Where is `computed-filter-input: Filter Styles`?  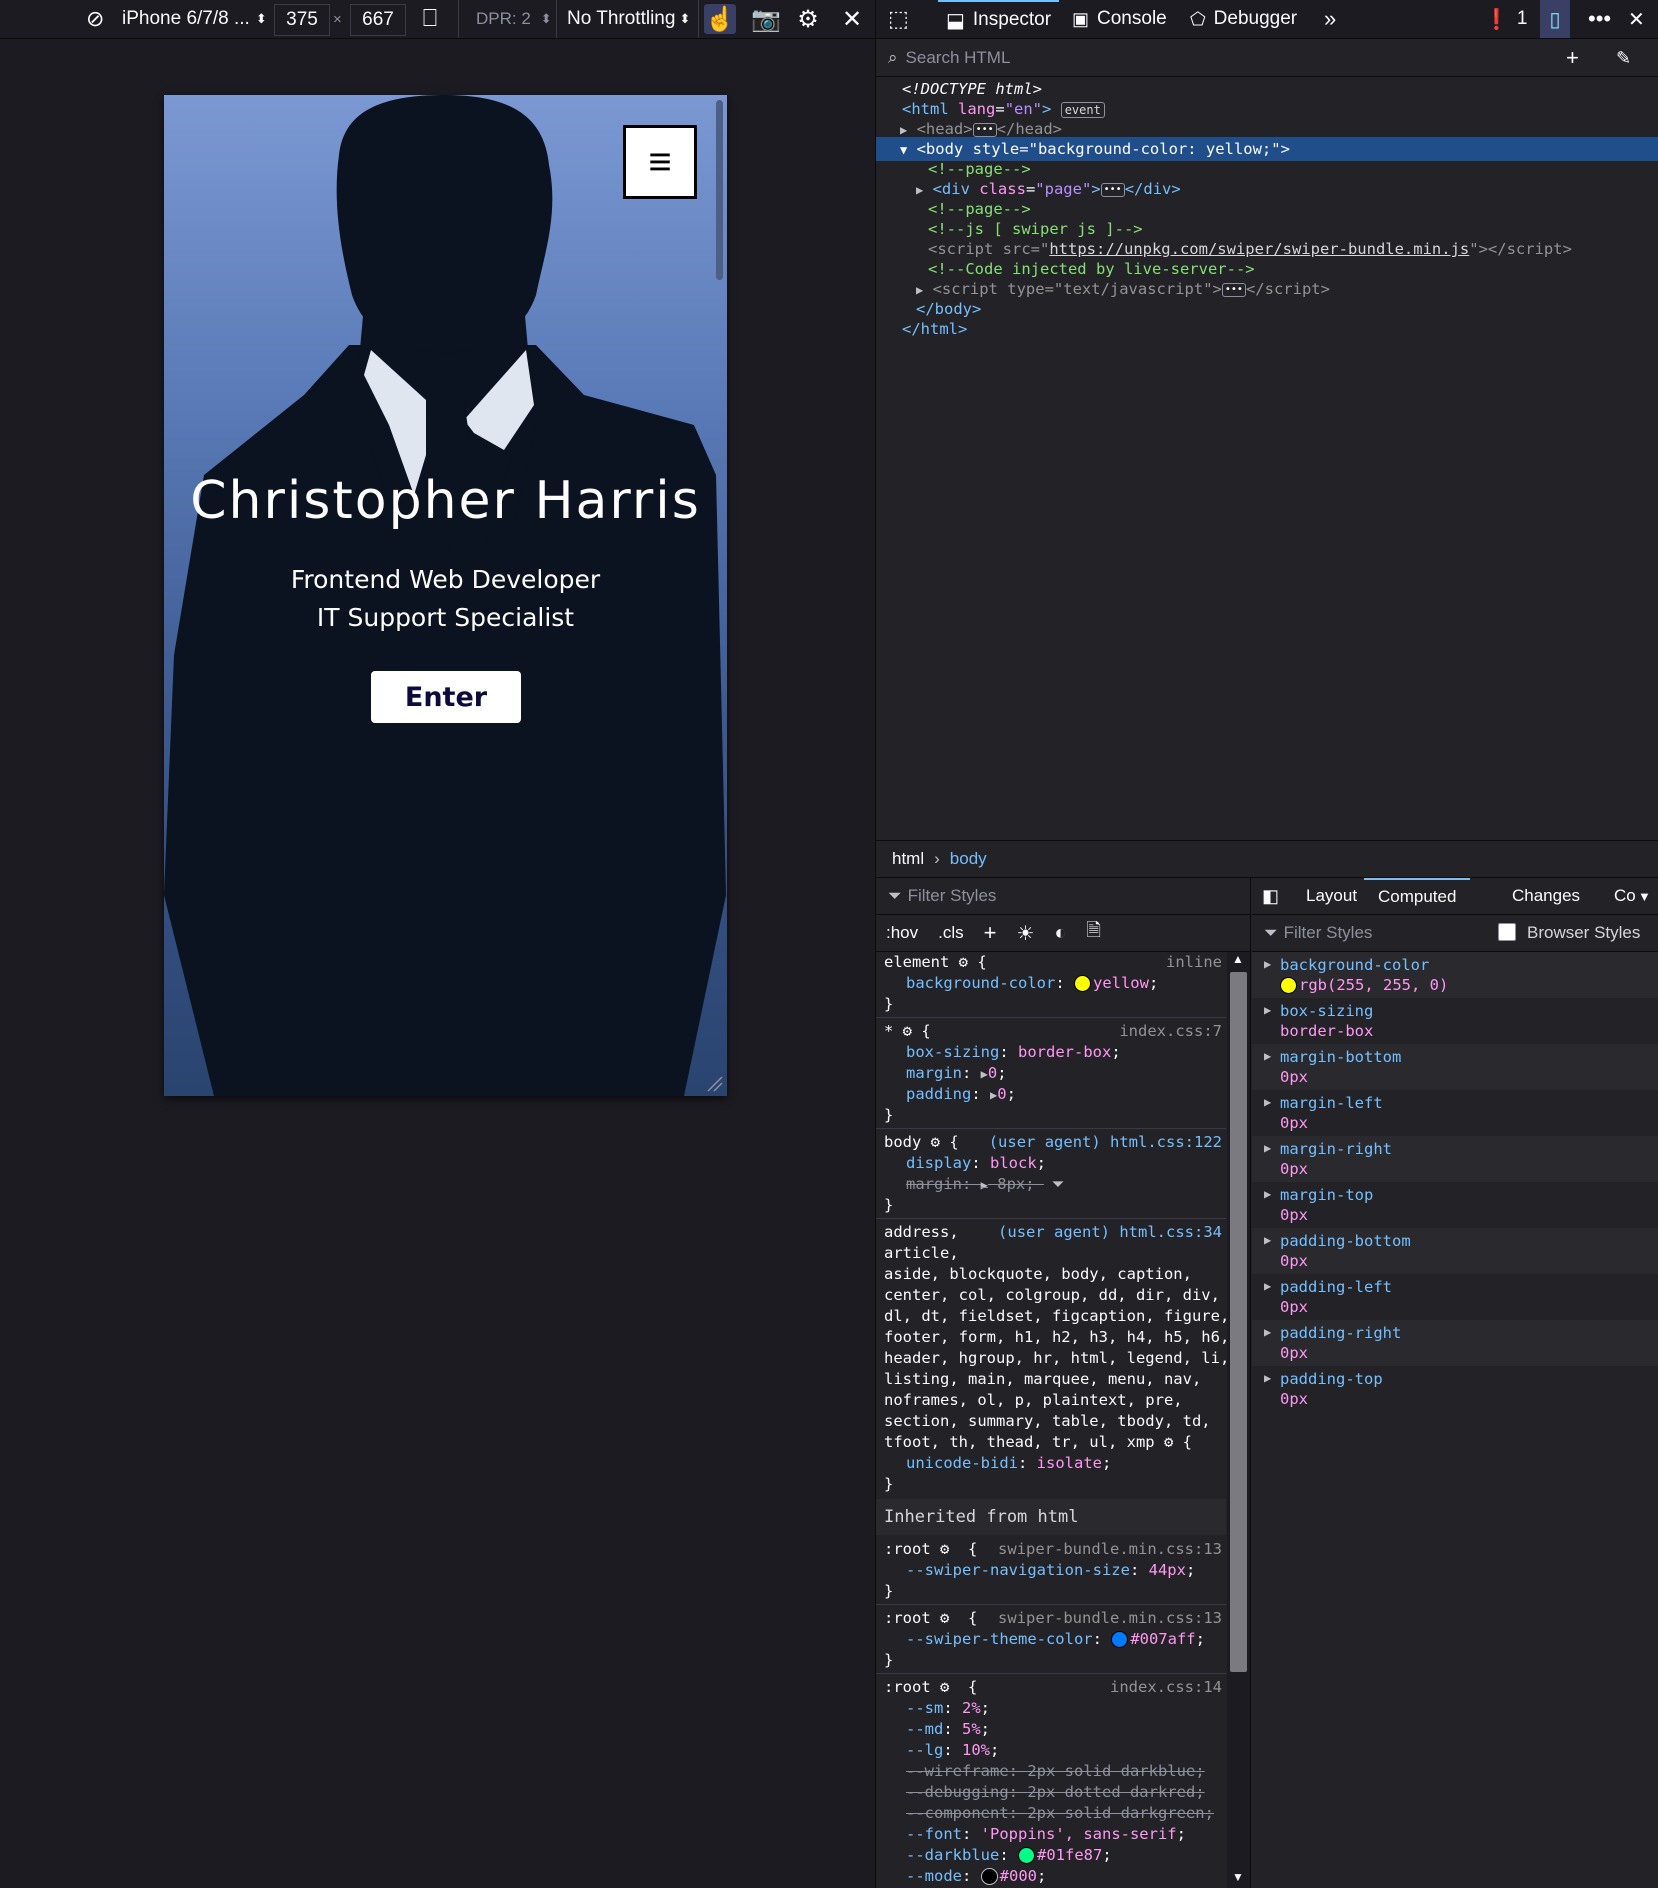 computed-filter-input: Filter Styles is located at coordinates (1328, 933).